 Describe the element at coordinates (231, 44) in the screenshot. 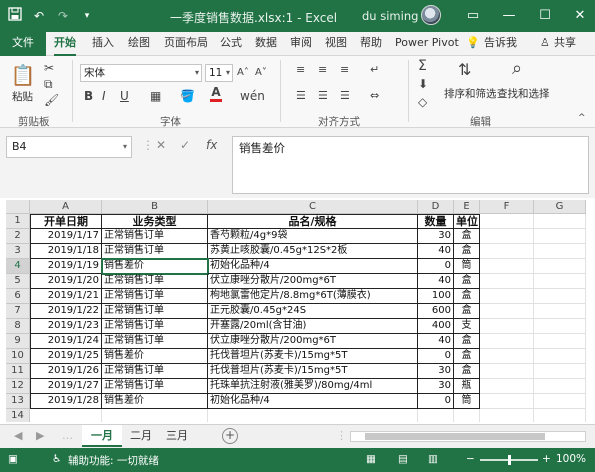

I see `tab-formulas: 公式` at that location.